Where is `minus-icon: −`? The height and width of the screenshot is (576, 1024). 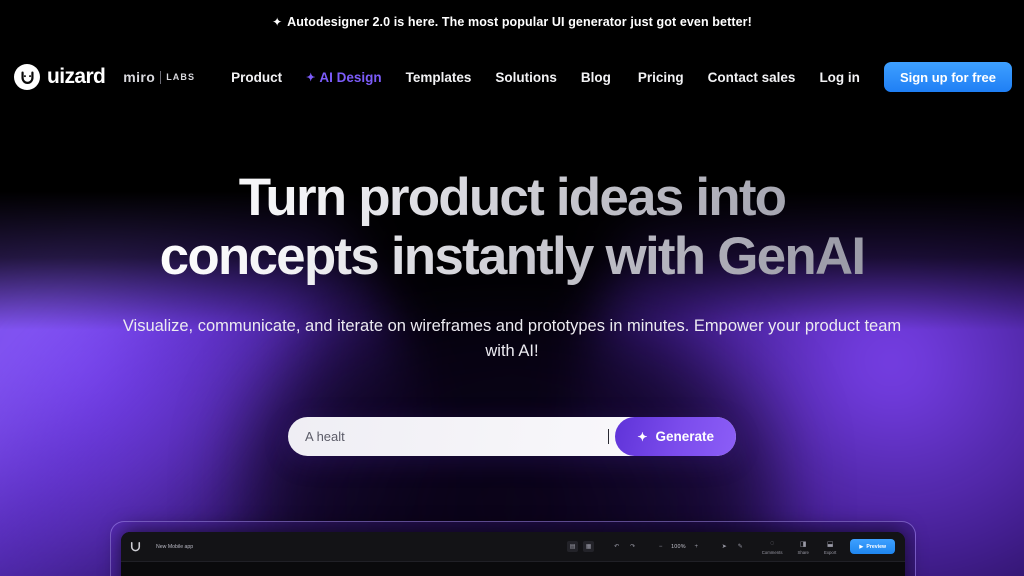
minus-icon: − is located at coordinates (660, 546).